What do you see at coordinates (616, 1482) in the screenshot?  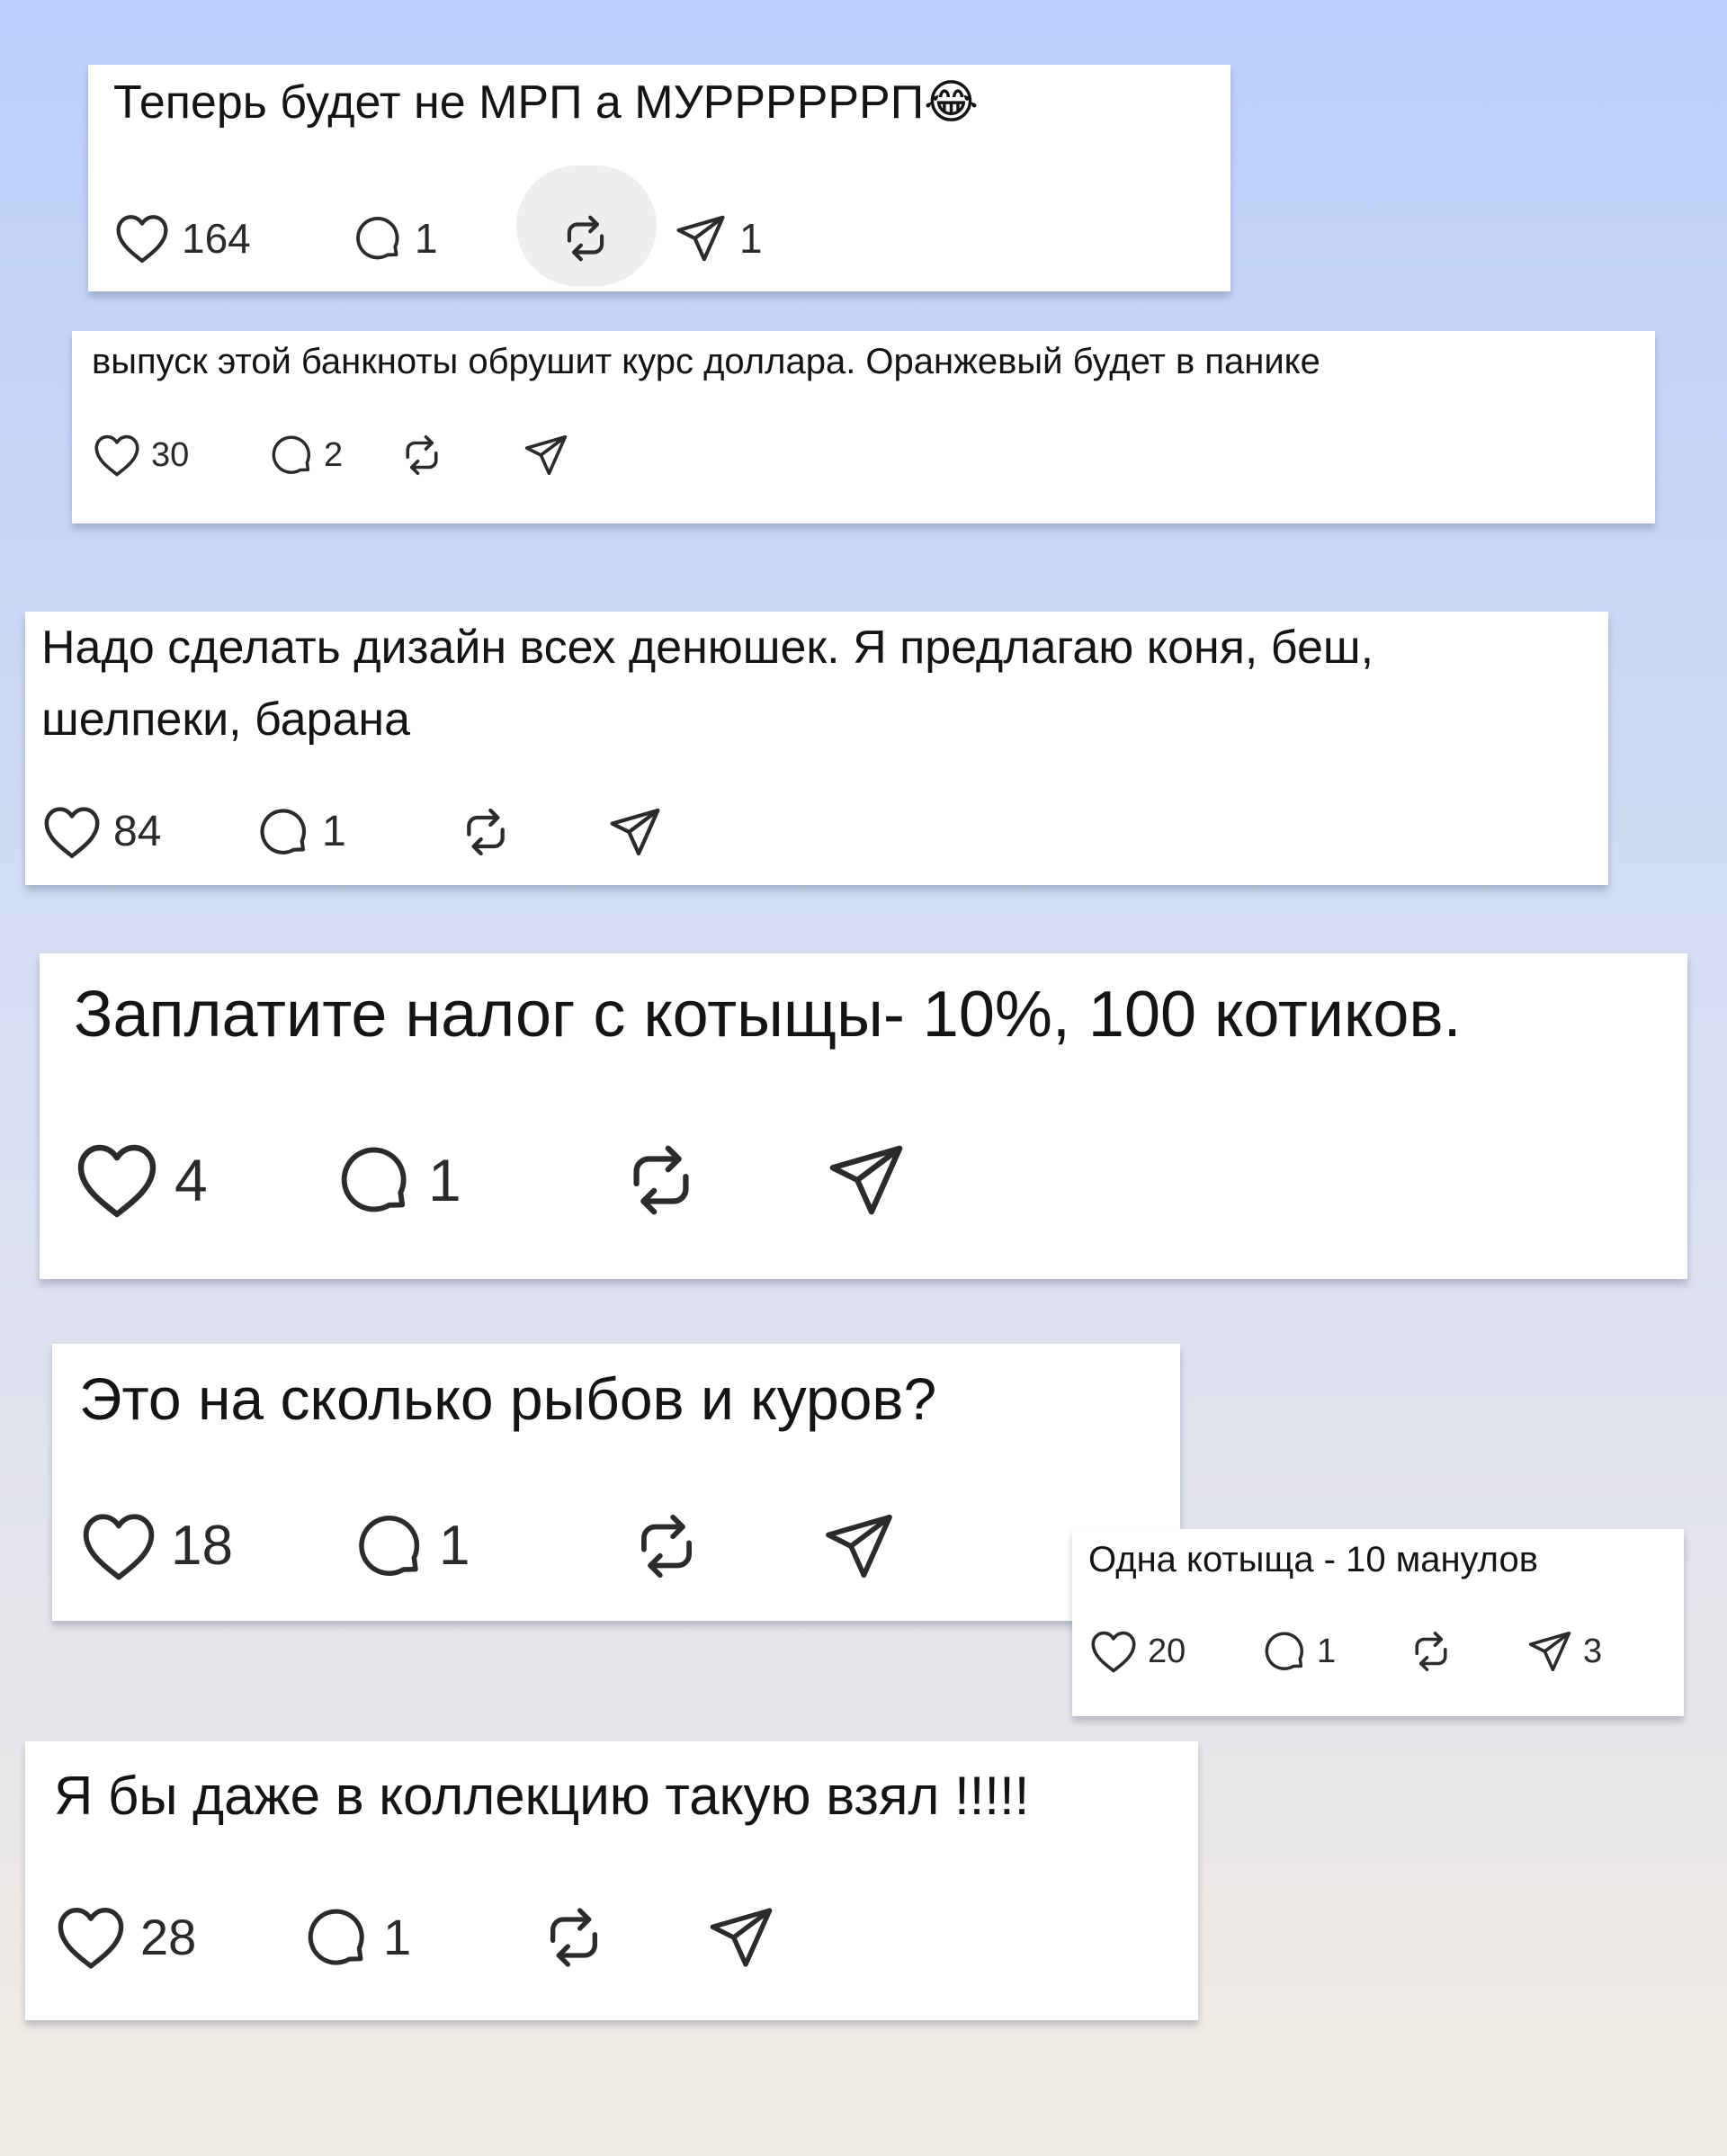 I see `comment-card-5: Это на сколько рыбов и куров? 18 1` at bounding box center [616, 1482].